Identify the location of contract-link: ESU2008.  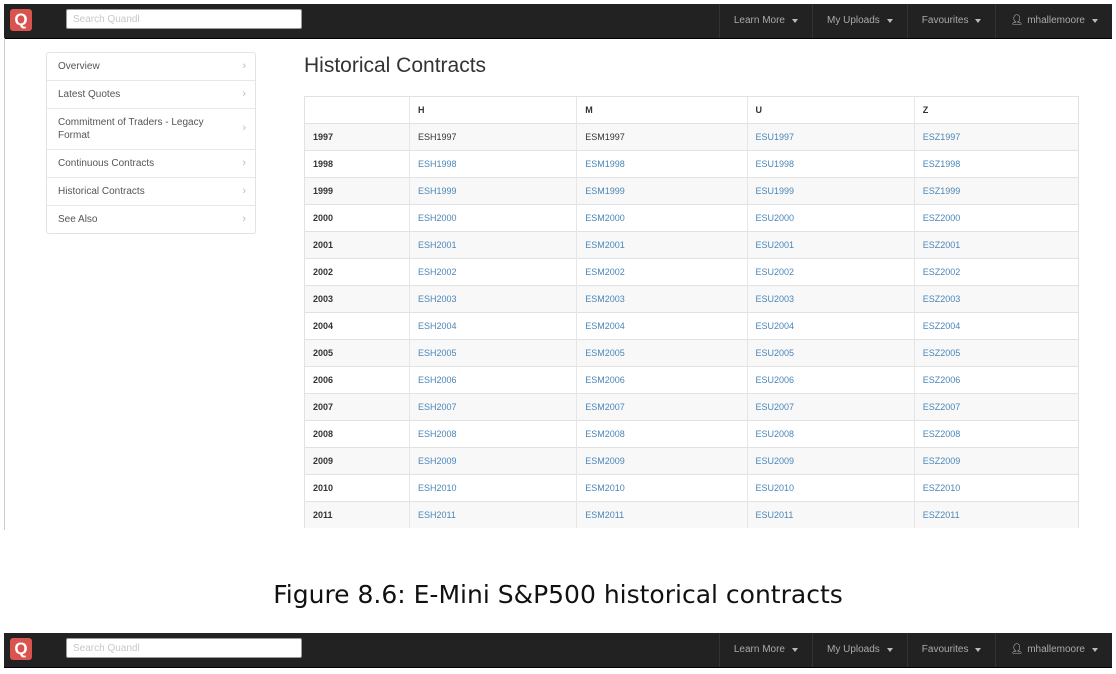
(830, 434).